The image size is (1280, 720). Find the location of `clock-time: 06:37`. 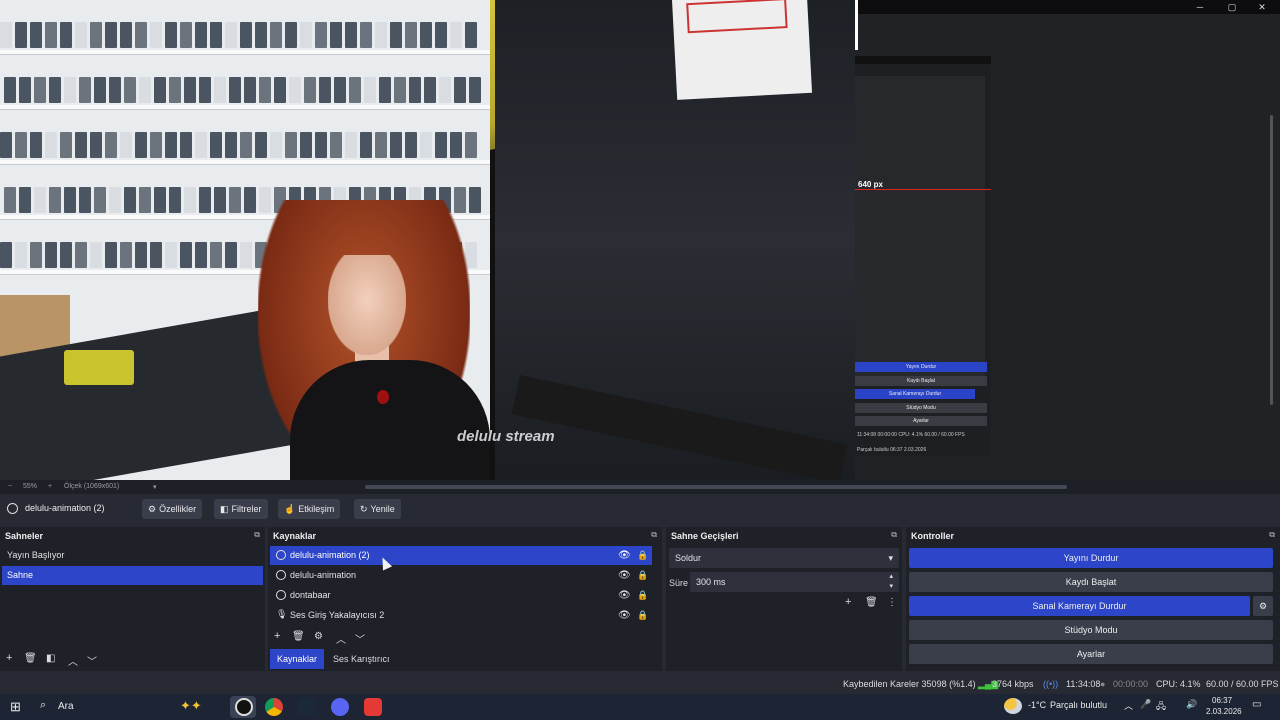

clock-time: 06:37 is located at coordinates (1222, 700).